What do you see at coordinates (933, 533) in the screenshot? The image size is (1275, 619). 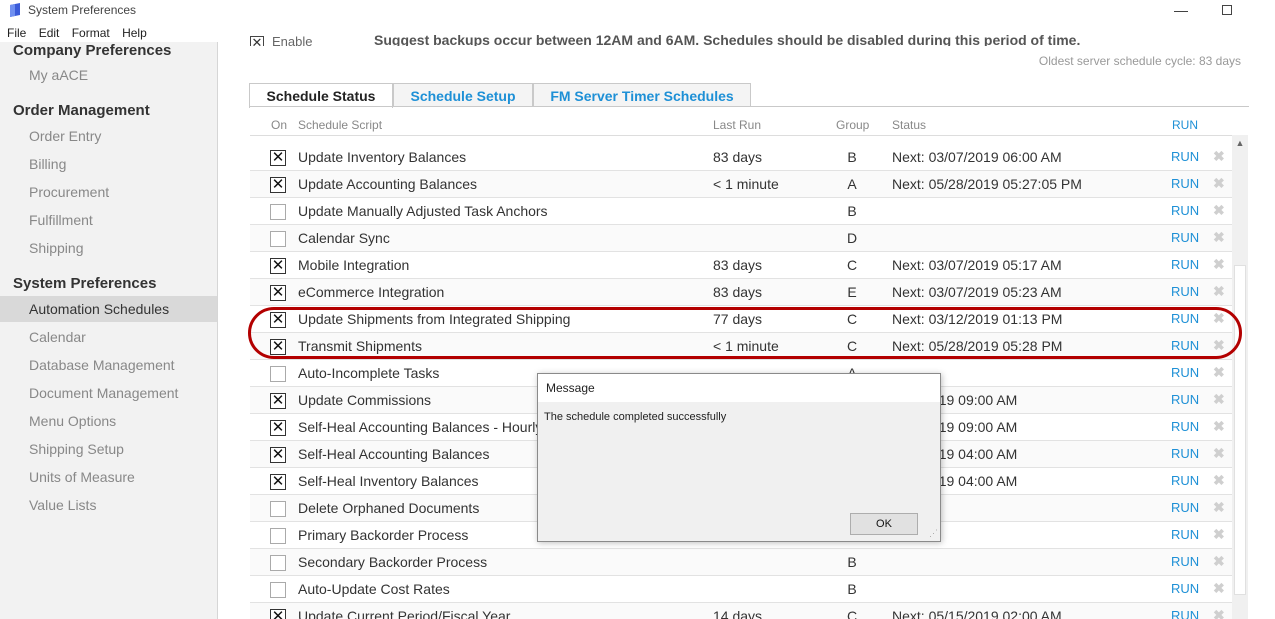 I see `resize-grip-icon: ⋰` at bounding box center [933, 533].